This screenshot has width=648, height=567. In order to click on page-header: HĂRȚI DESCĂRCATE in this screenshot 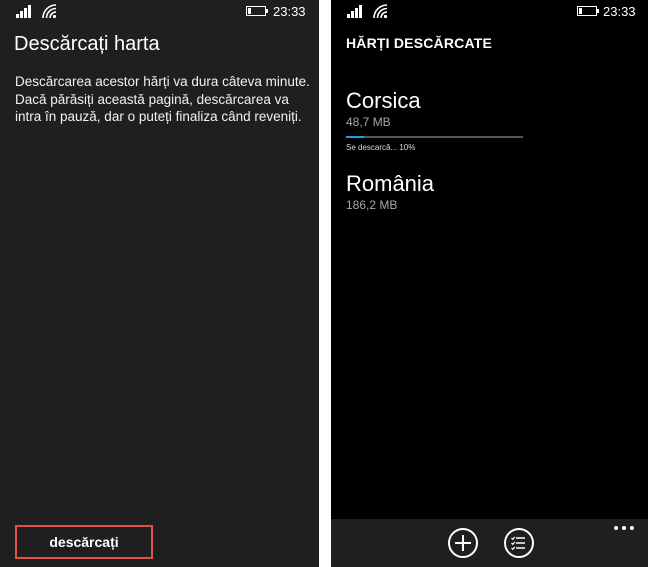, I will do `click(419, 43)`.